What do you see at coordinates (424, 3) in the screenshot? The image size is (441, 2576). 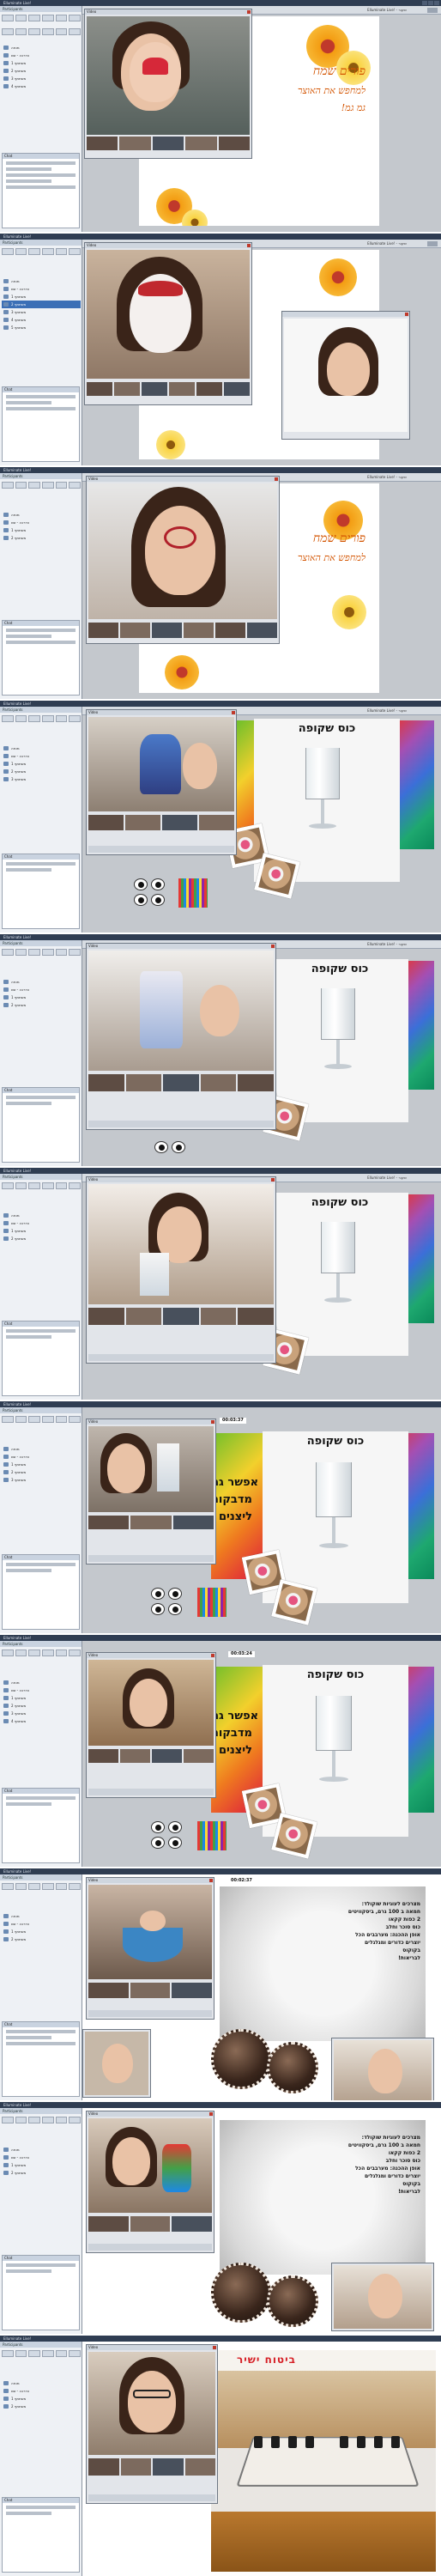 I see `minimize-button` at bounding box center [424, 3].